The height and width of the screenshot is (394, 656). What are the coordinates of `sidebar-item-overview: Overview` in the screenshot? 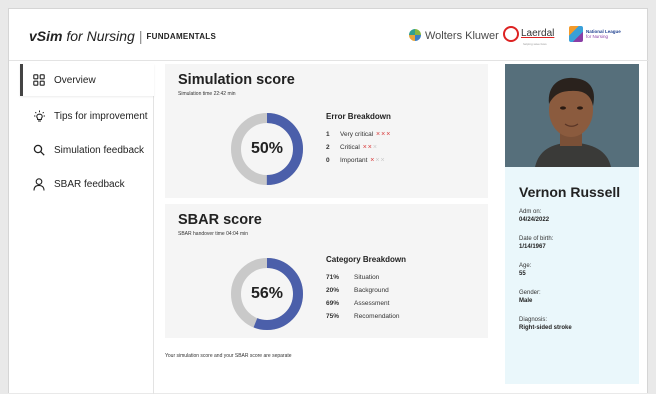 It's located at (87, 80).